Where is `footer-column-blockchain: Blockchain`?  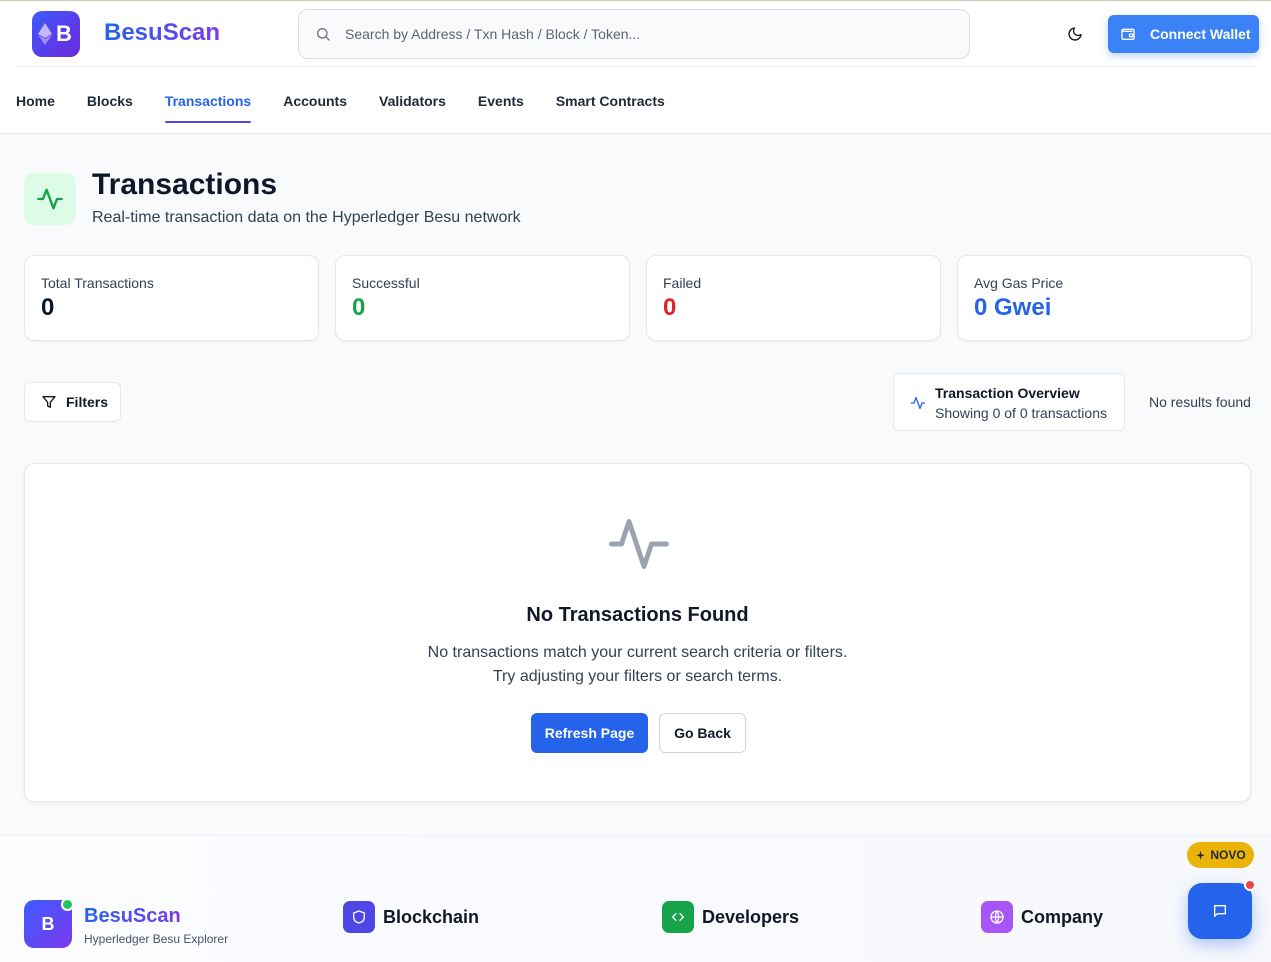
footer-column-blockchain: Blockchain is located at coordinates (411, 917).